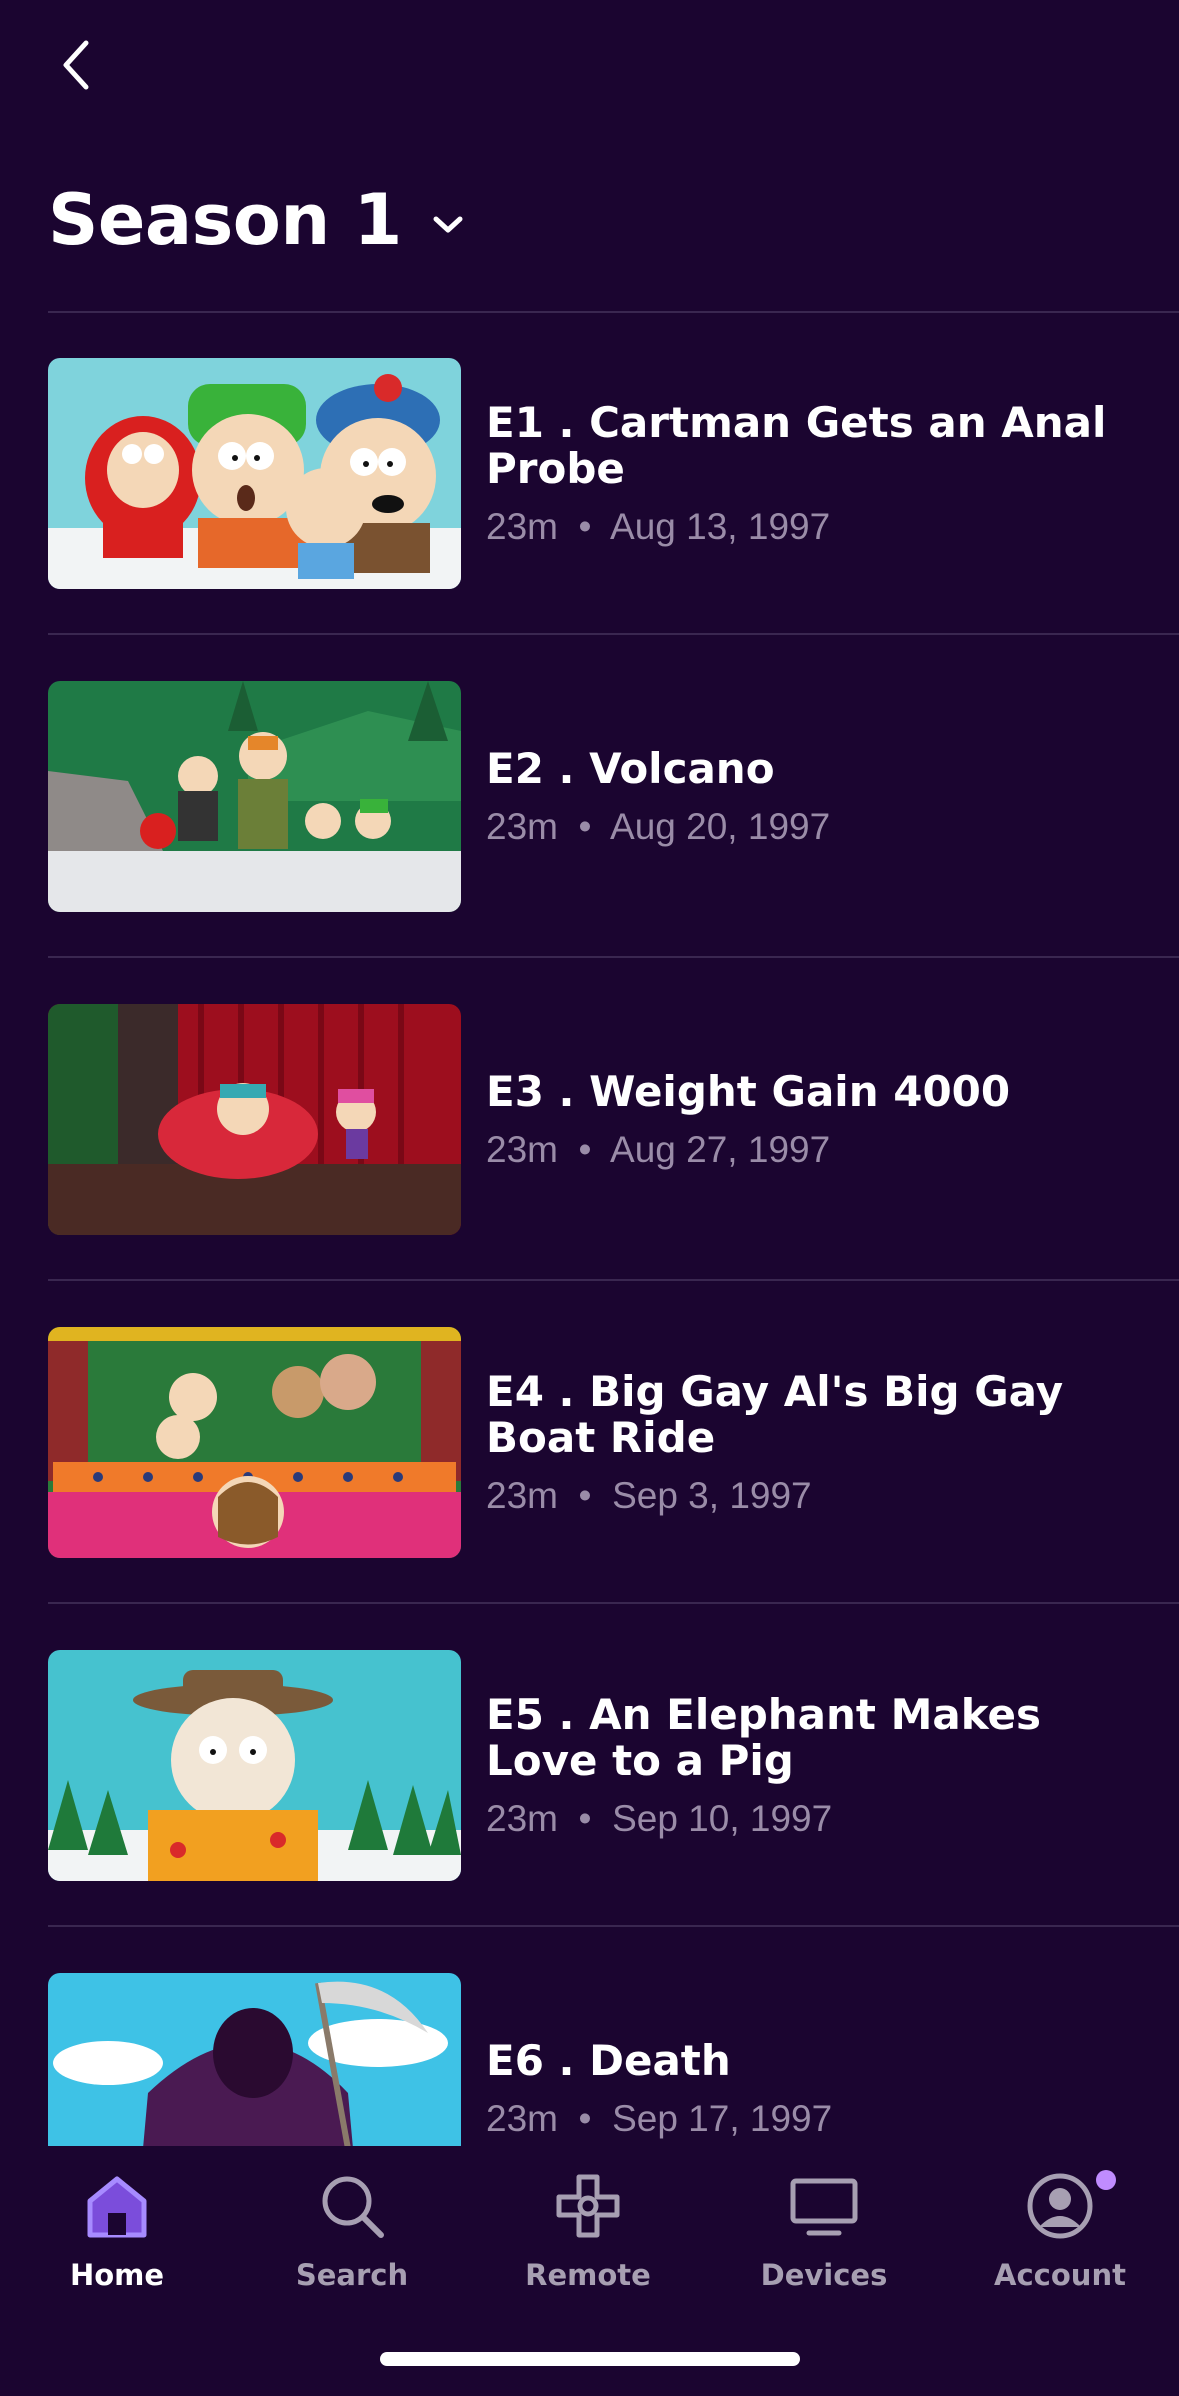 This screenshot has height=2396, width=1179. I want to click on episode-title: E2 . Volcano, so click(630, 768).